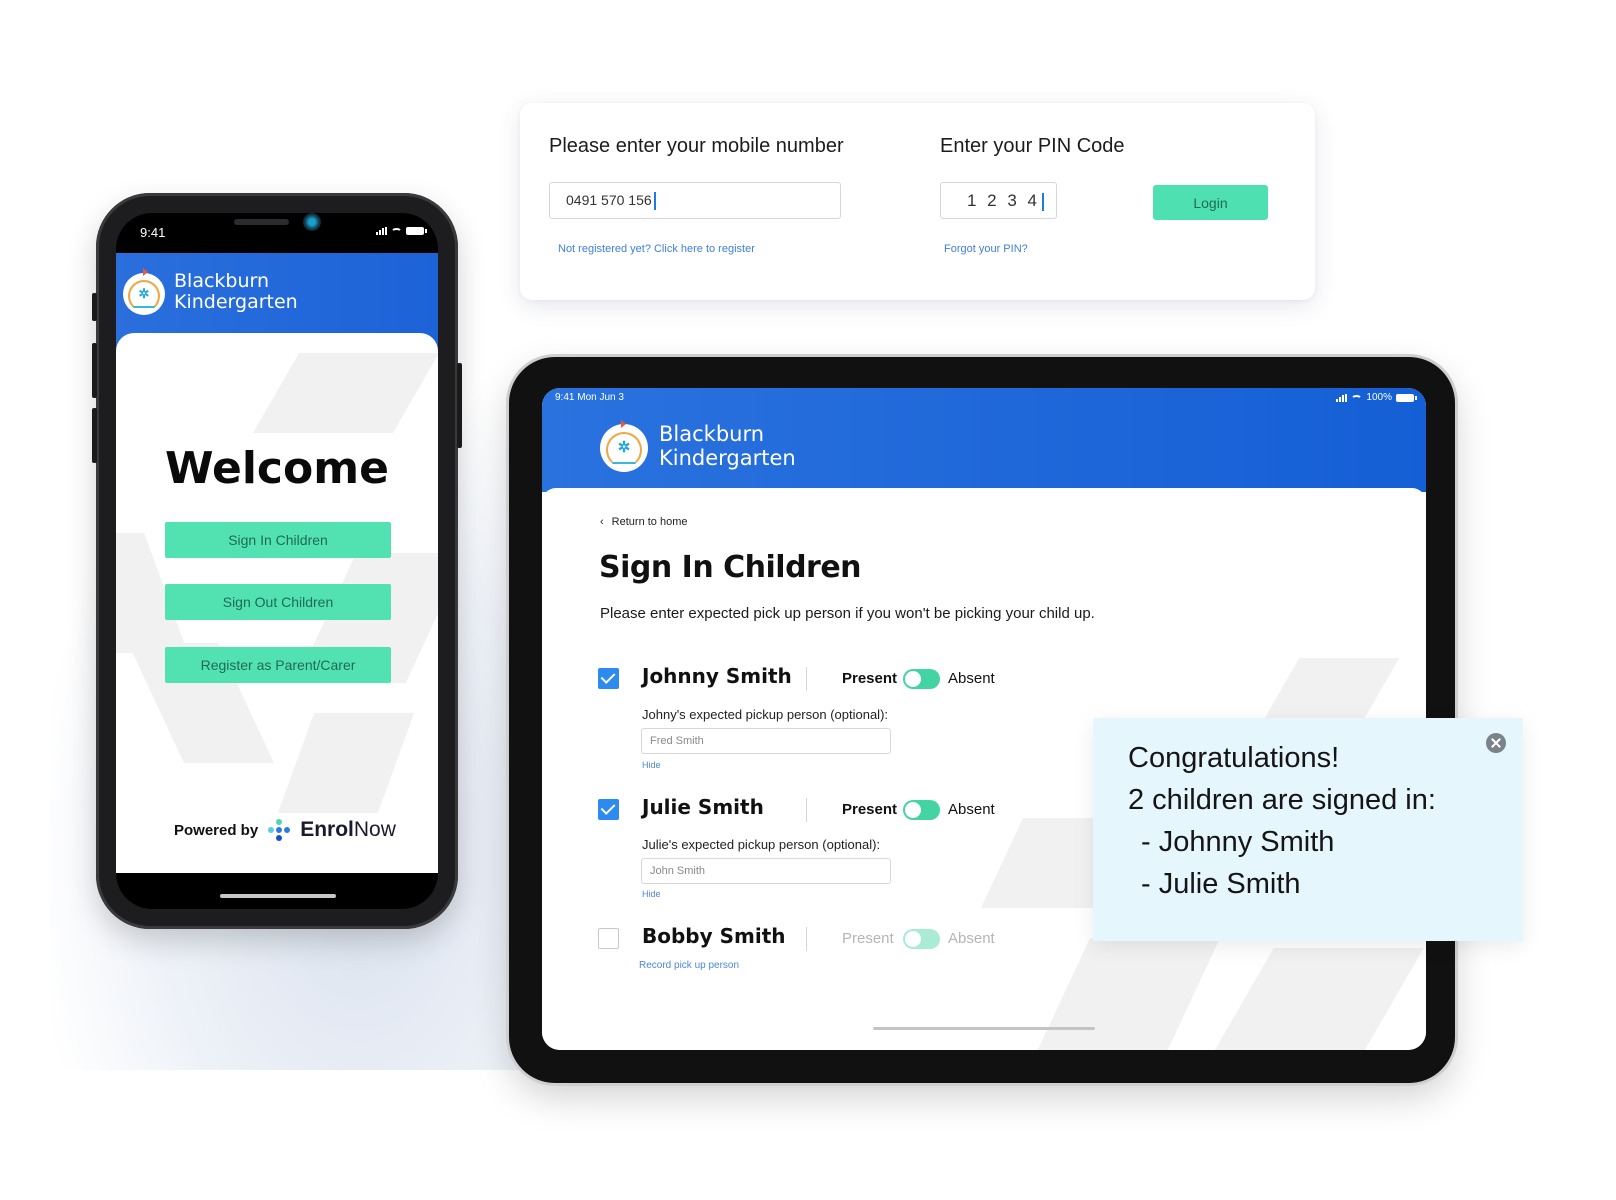 This screenshot has width=1616, height=1200. I want to click on sign-in-children-button: Sign In Children, so click(278, 540).